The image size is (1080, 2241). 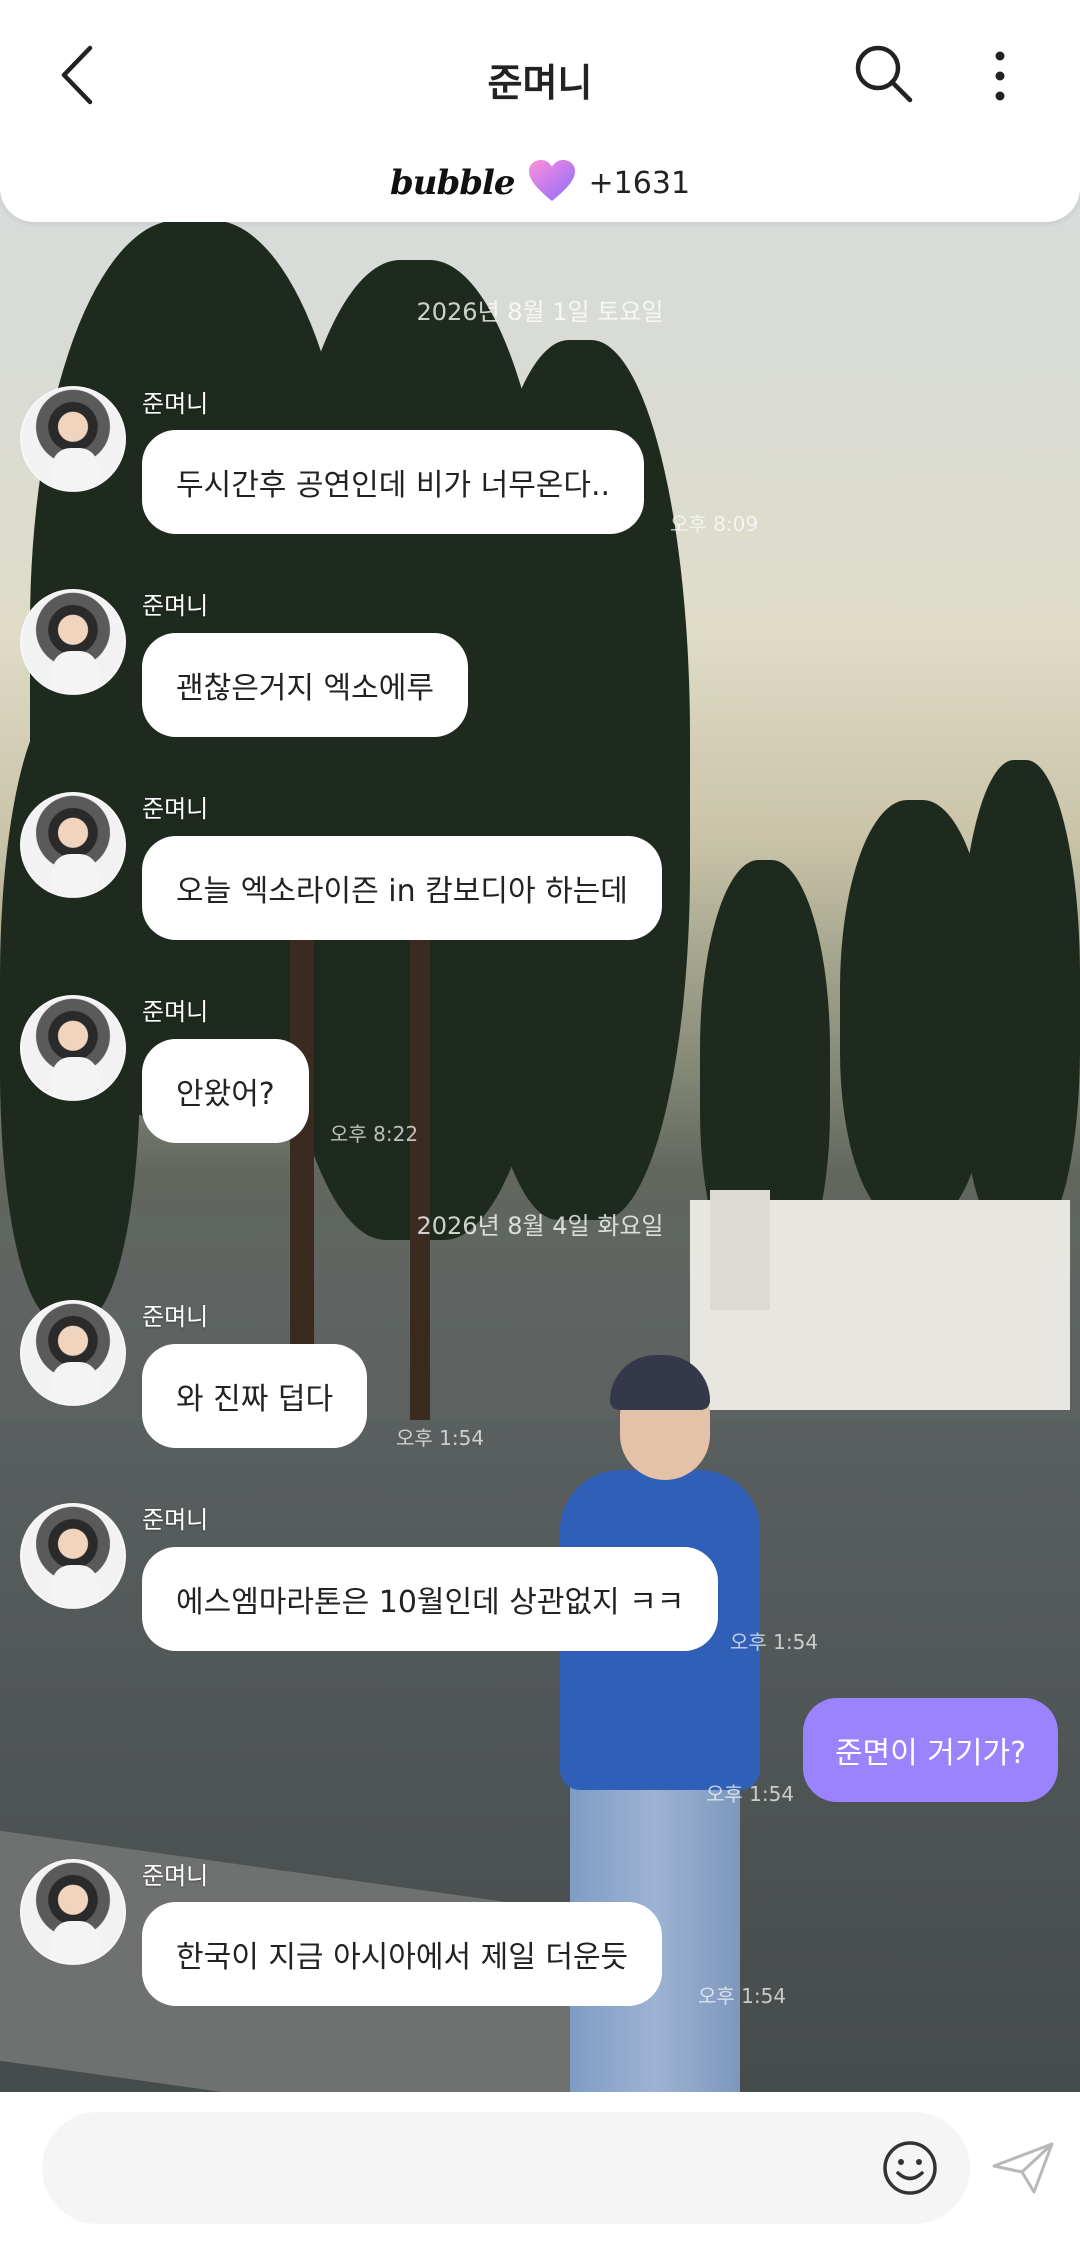 I want to click on bubble-count: +1631, so click(x=639, y=183).